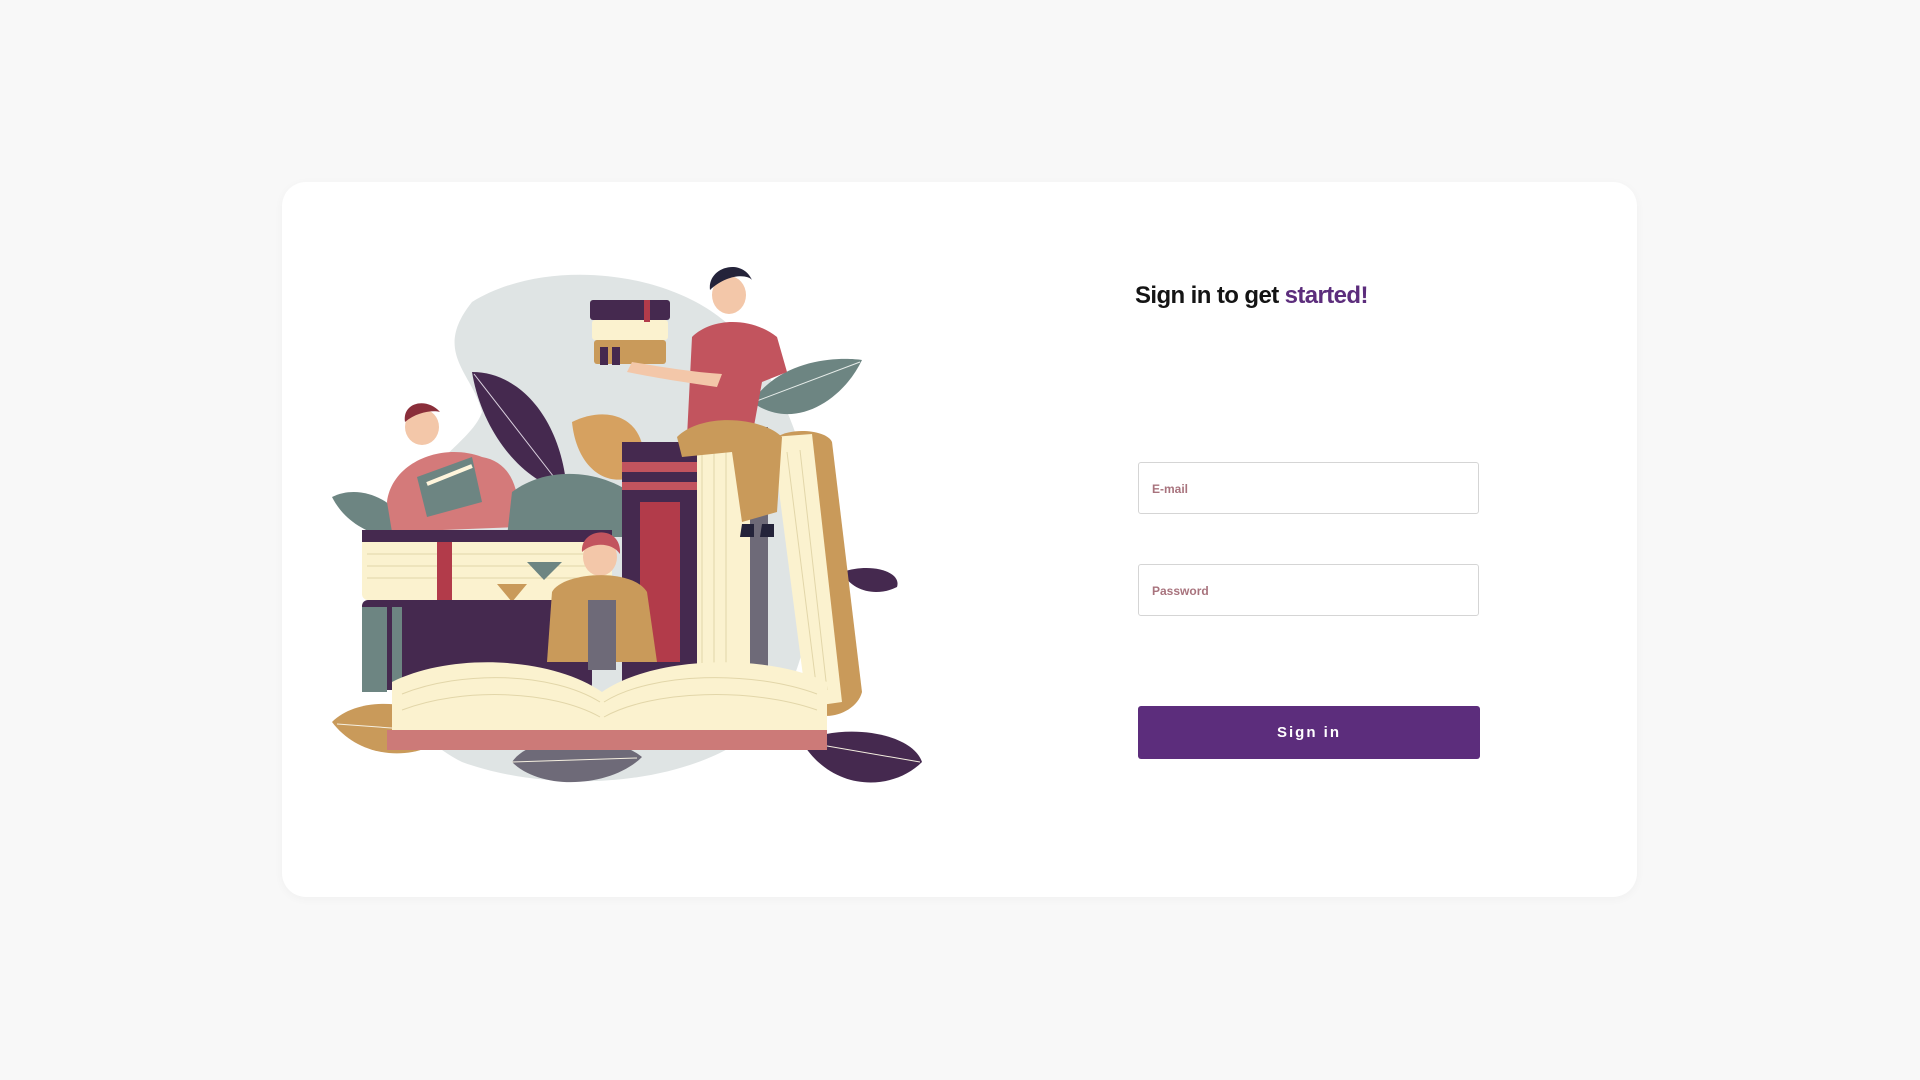 This screenshot has width=1920, height=1080. What do you see at coordinates (1326, 295) in the screenshot?
I see `title-accent: started!` at bounding box center [1326, 295].